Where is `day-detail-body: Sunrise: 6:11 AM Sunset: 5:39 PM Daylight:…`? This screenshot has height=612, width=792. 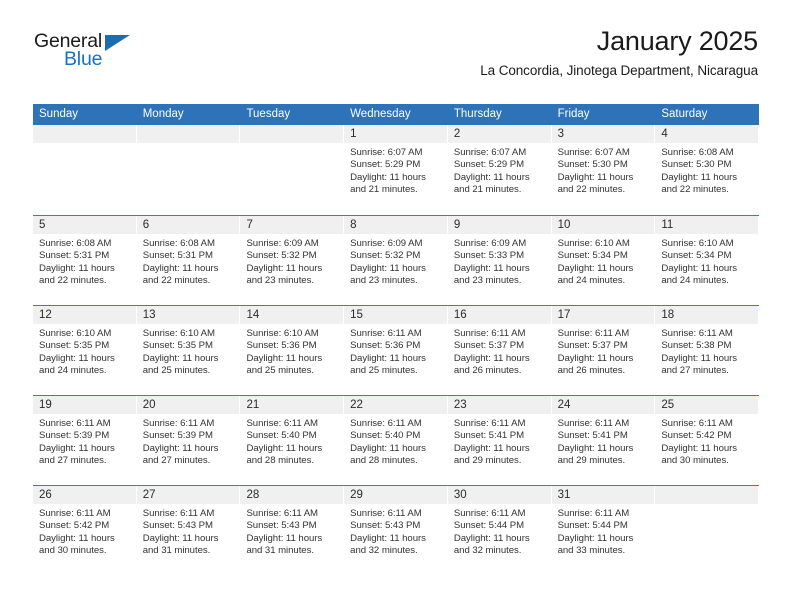
day-detail-body: Sunrise: 6:11 AM Sunset: 5:39 PM Daylight:… is located at coordinates (85, 440).